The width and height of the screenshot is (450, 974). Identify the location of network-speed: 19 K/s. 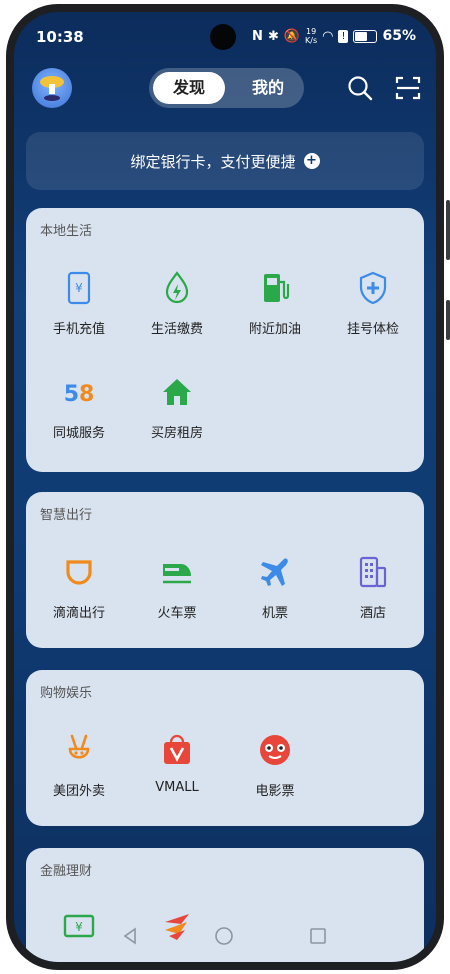
(311, 36).